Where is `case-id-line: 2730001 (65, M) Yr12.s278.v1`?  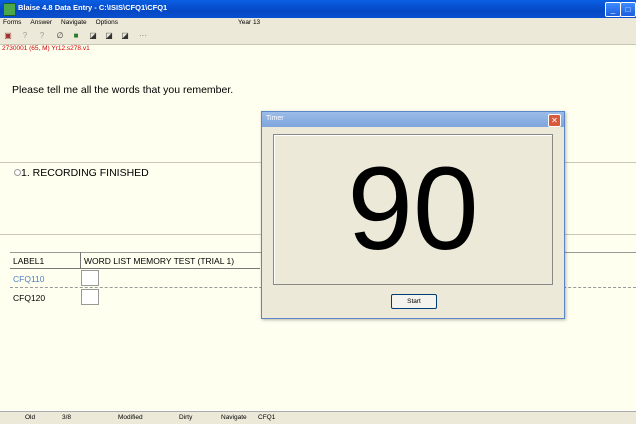 case-id-line: 2730001 (65, M) Yr12.s278.v1 is located at coordinates (46, 48).